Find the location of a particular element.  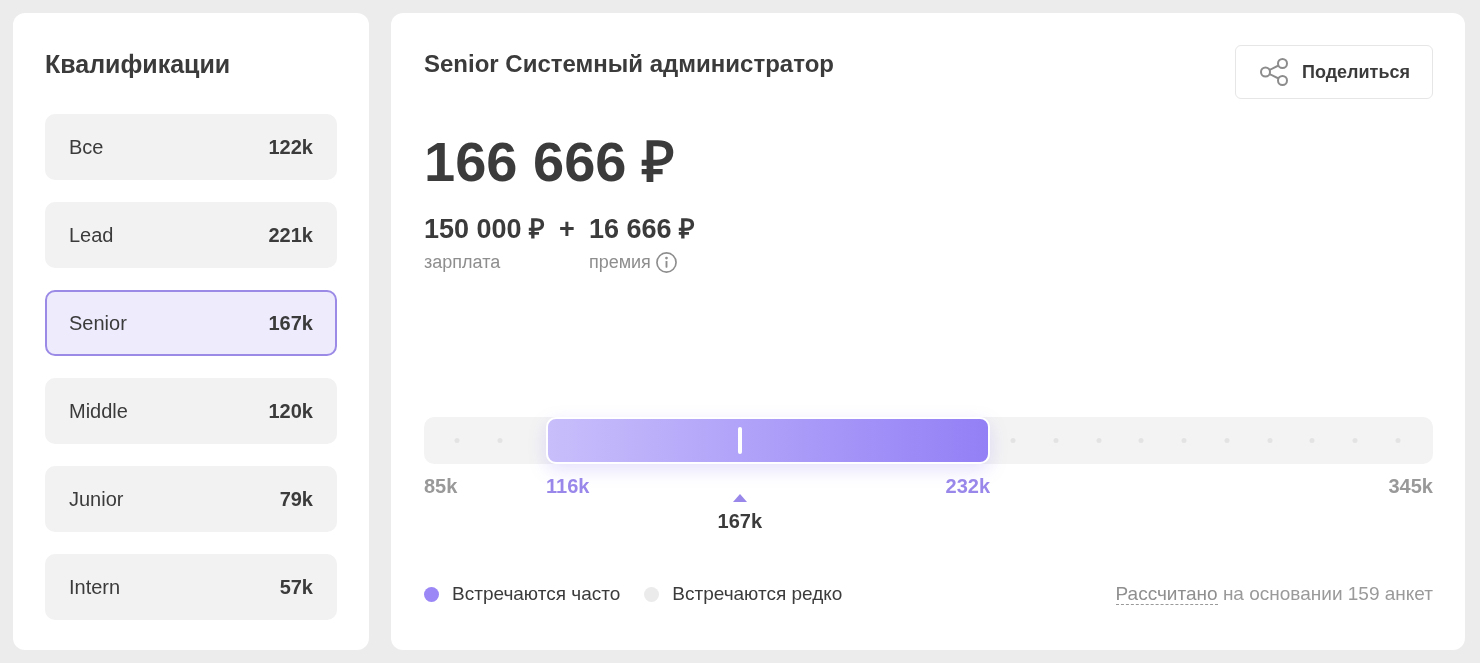

panel-title: Квалификации is located at coordinates (138, 64).